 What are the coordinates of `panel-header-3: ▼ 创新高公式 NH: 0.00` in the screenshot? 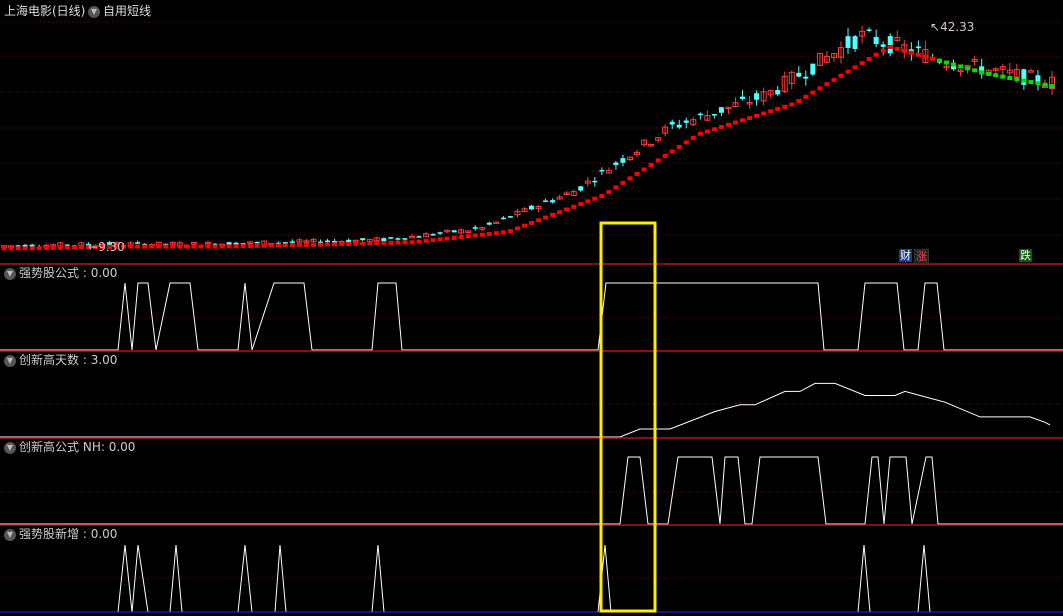 It's located at (69, 447).